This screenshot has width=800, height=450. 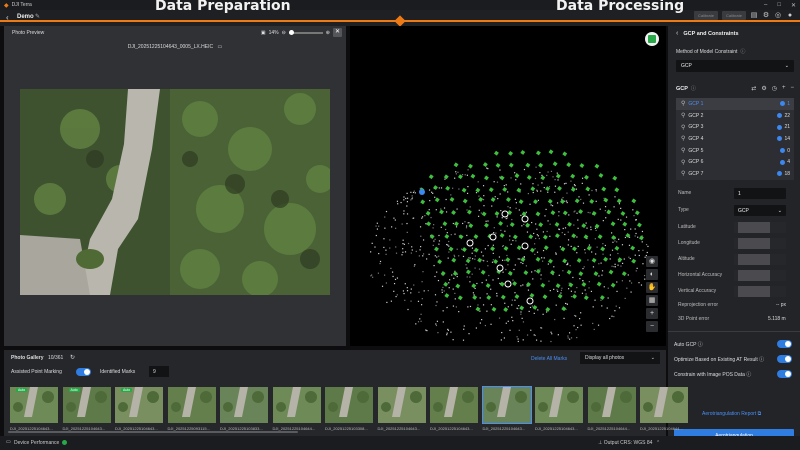 What do you see at coordinates (36, 443) in the screenshot?
I see `device-performance: Device Performance` at bounding box center [36, 443].